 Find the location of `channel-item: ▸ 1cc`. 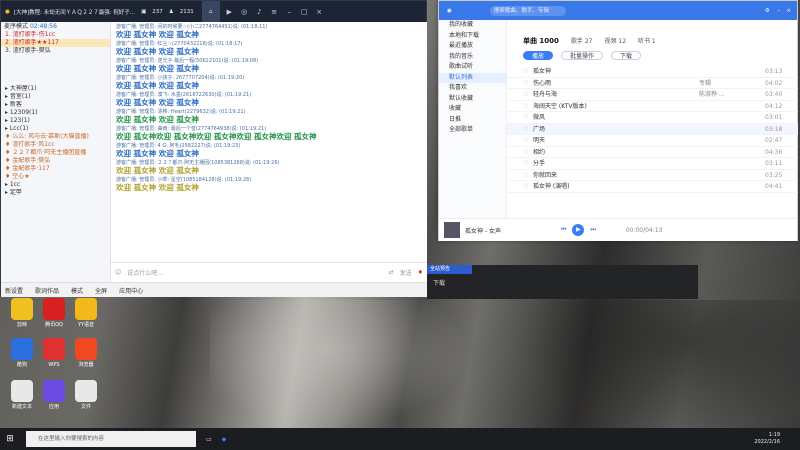

channel-item: ▸ 1cc is located at coordinates (55, 185).